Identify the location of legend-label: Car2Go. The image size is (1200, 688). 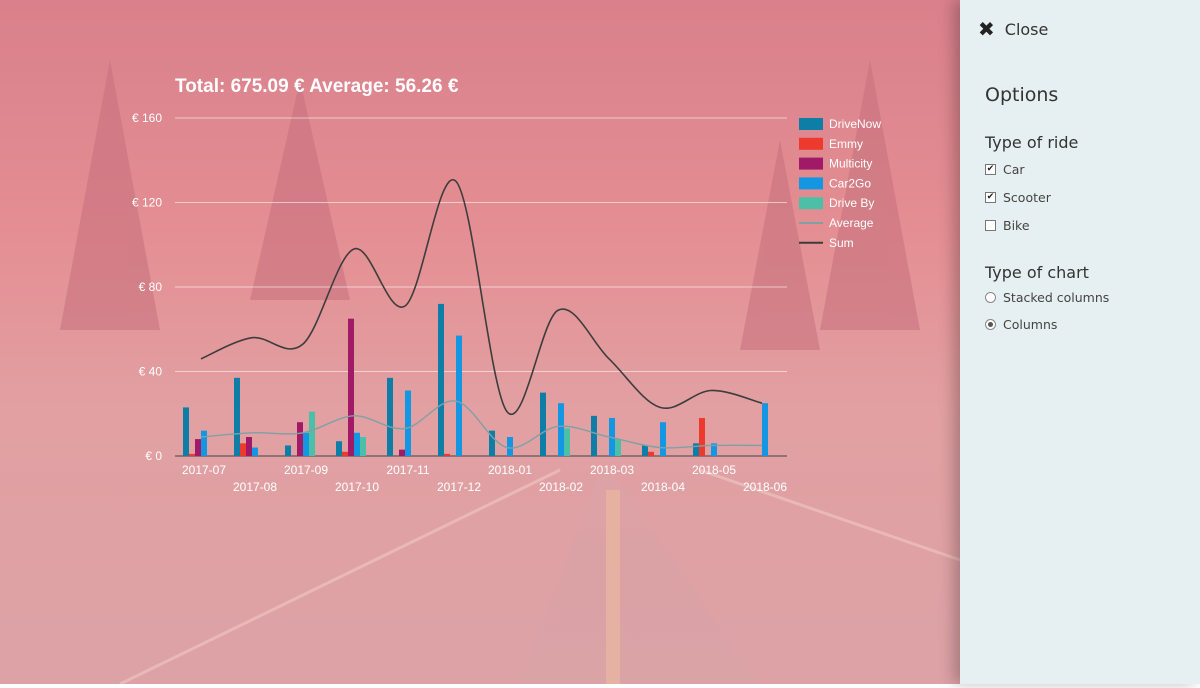
(850, 183).